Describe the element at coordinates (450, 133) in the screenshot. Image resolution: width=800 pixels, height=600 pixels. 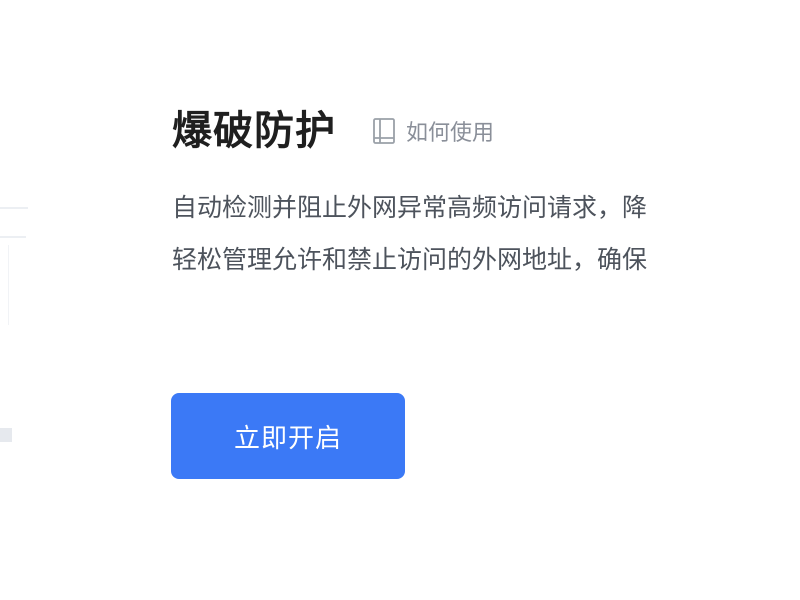
I see `how-to-use-label: 如何使用` at that location.